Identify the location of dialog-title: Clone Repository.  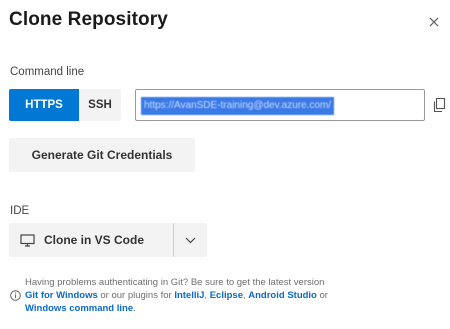
(88, 19).